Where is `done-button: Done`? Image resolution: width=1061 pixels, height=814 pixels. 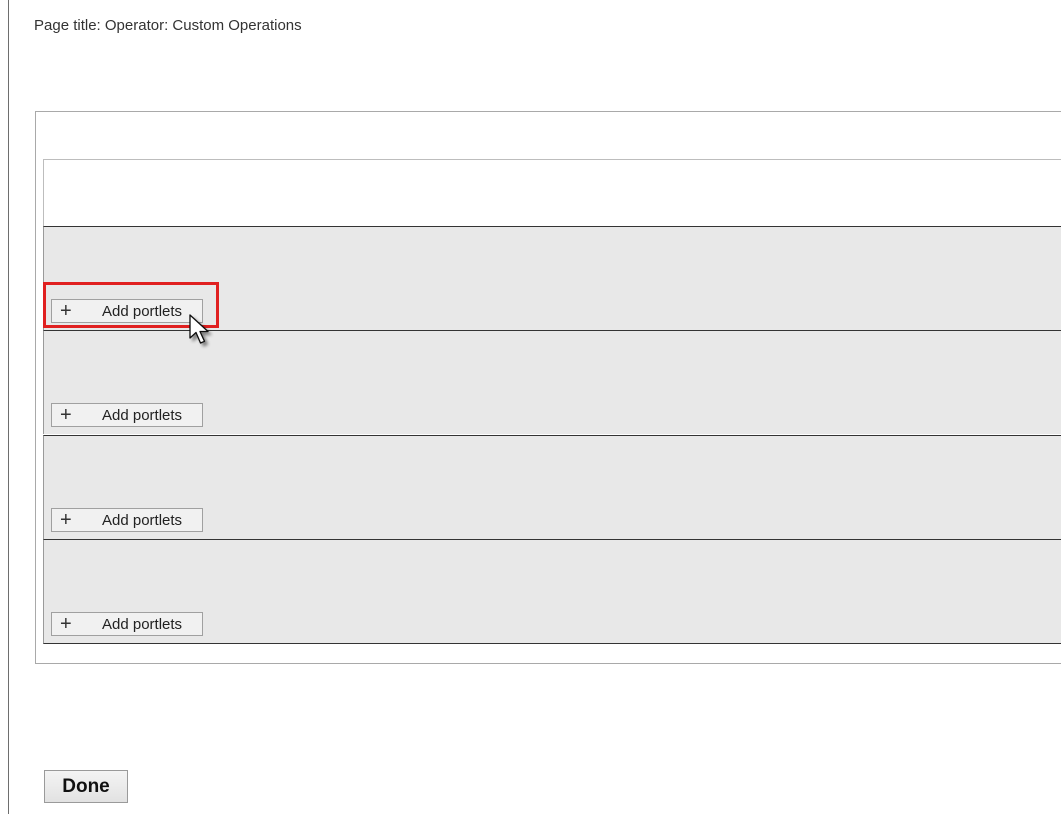 done-button: Done is located at coordinates (86, 786).